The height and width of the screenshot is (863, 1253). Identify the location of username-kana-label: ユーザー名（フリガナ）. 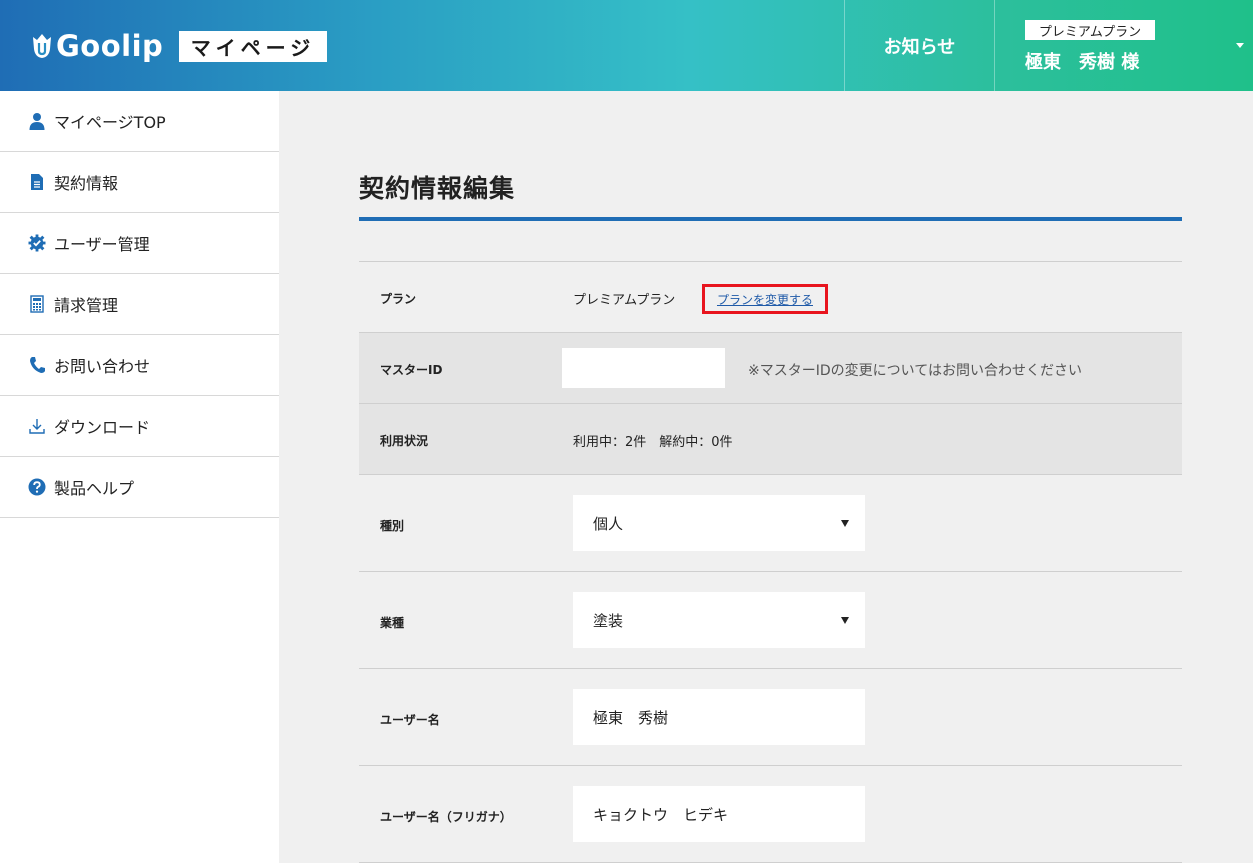
(446, 817).